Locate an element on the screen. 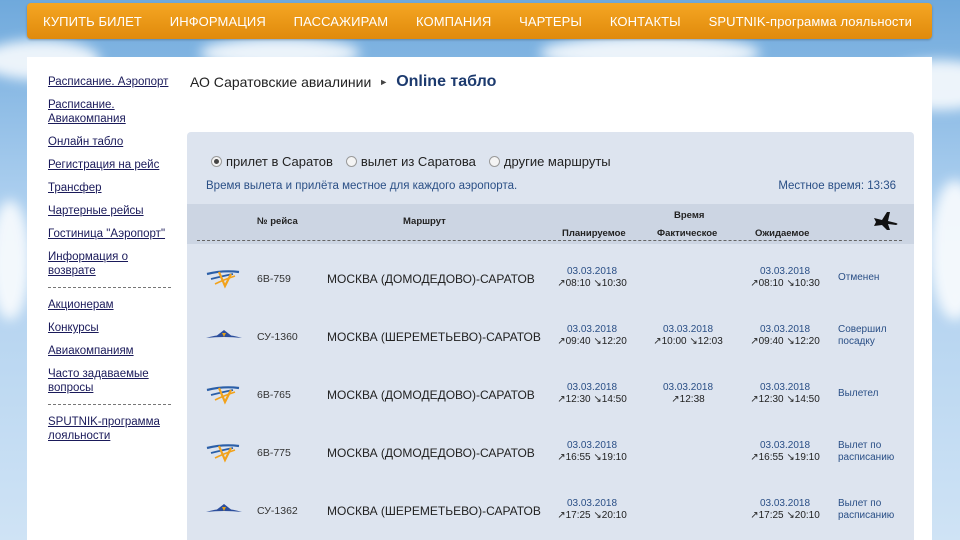 The height and width of the screenshot is (540, 960). radio-departures: вылет из Саратова is located at coordinates (410, 161).